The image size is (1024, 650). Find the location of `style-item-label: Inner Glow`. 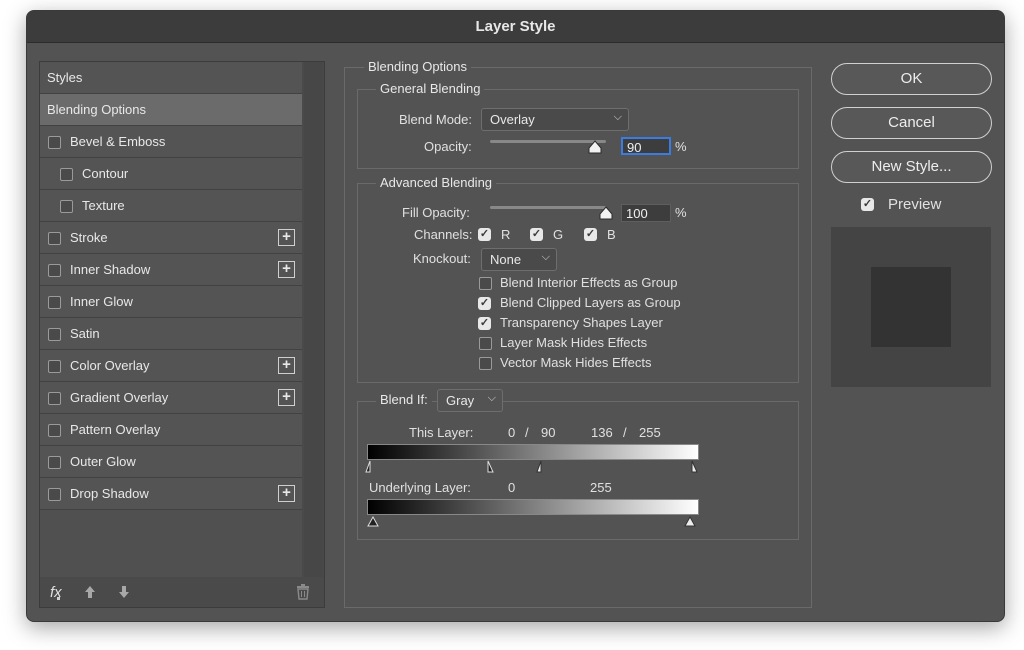

style-item-label: Inner Glow is located at coordinates (101, 301).